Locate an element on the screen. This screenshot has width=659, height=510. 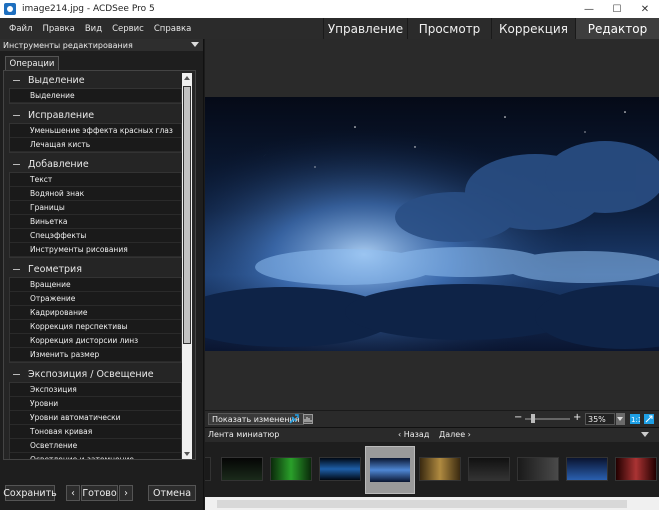
panel-header: Инструменты редактирования is located at coordinates (101, 45).